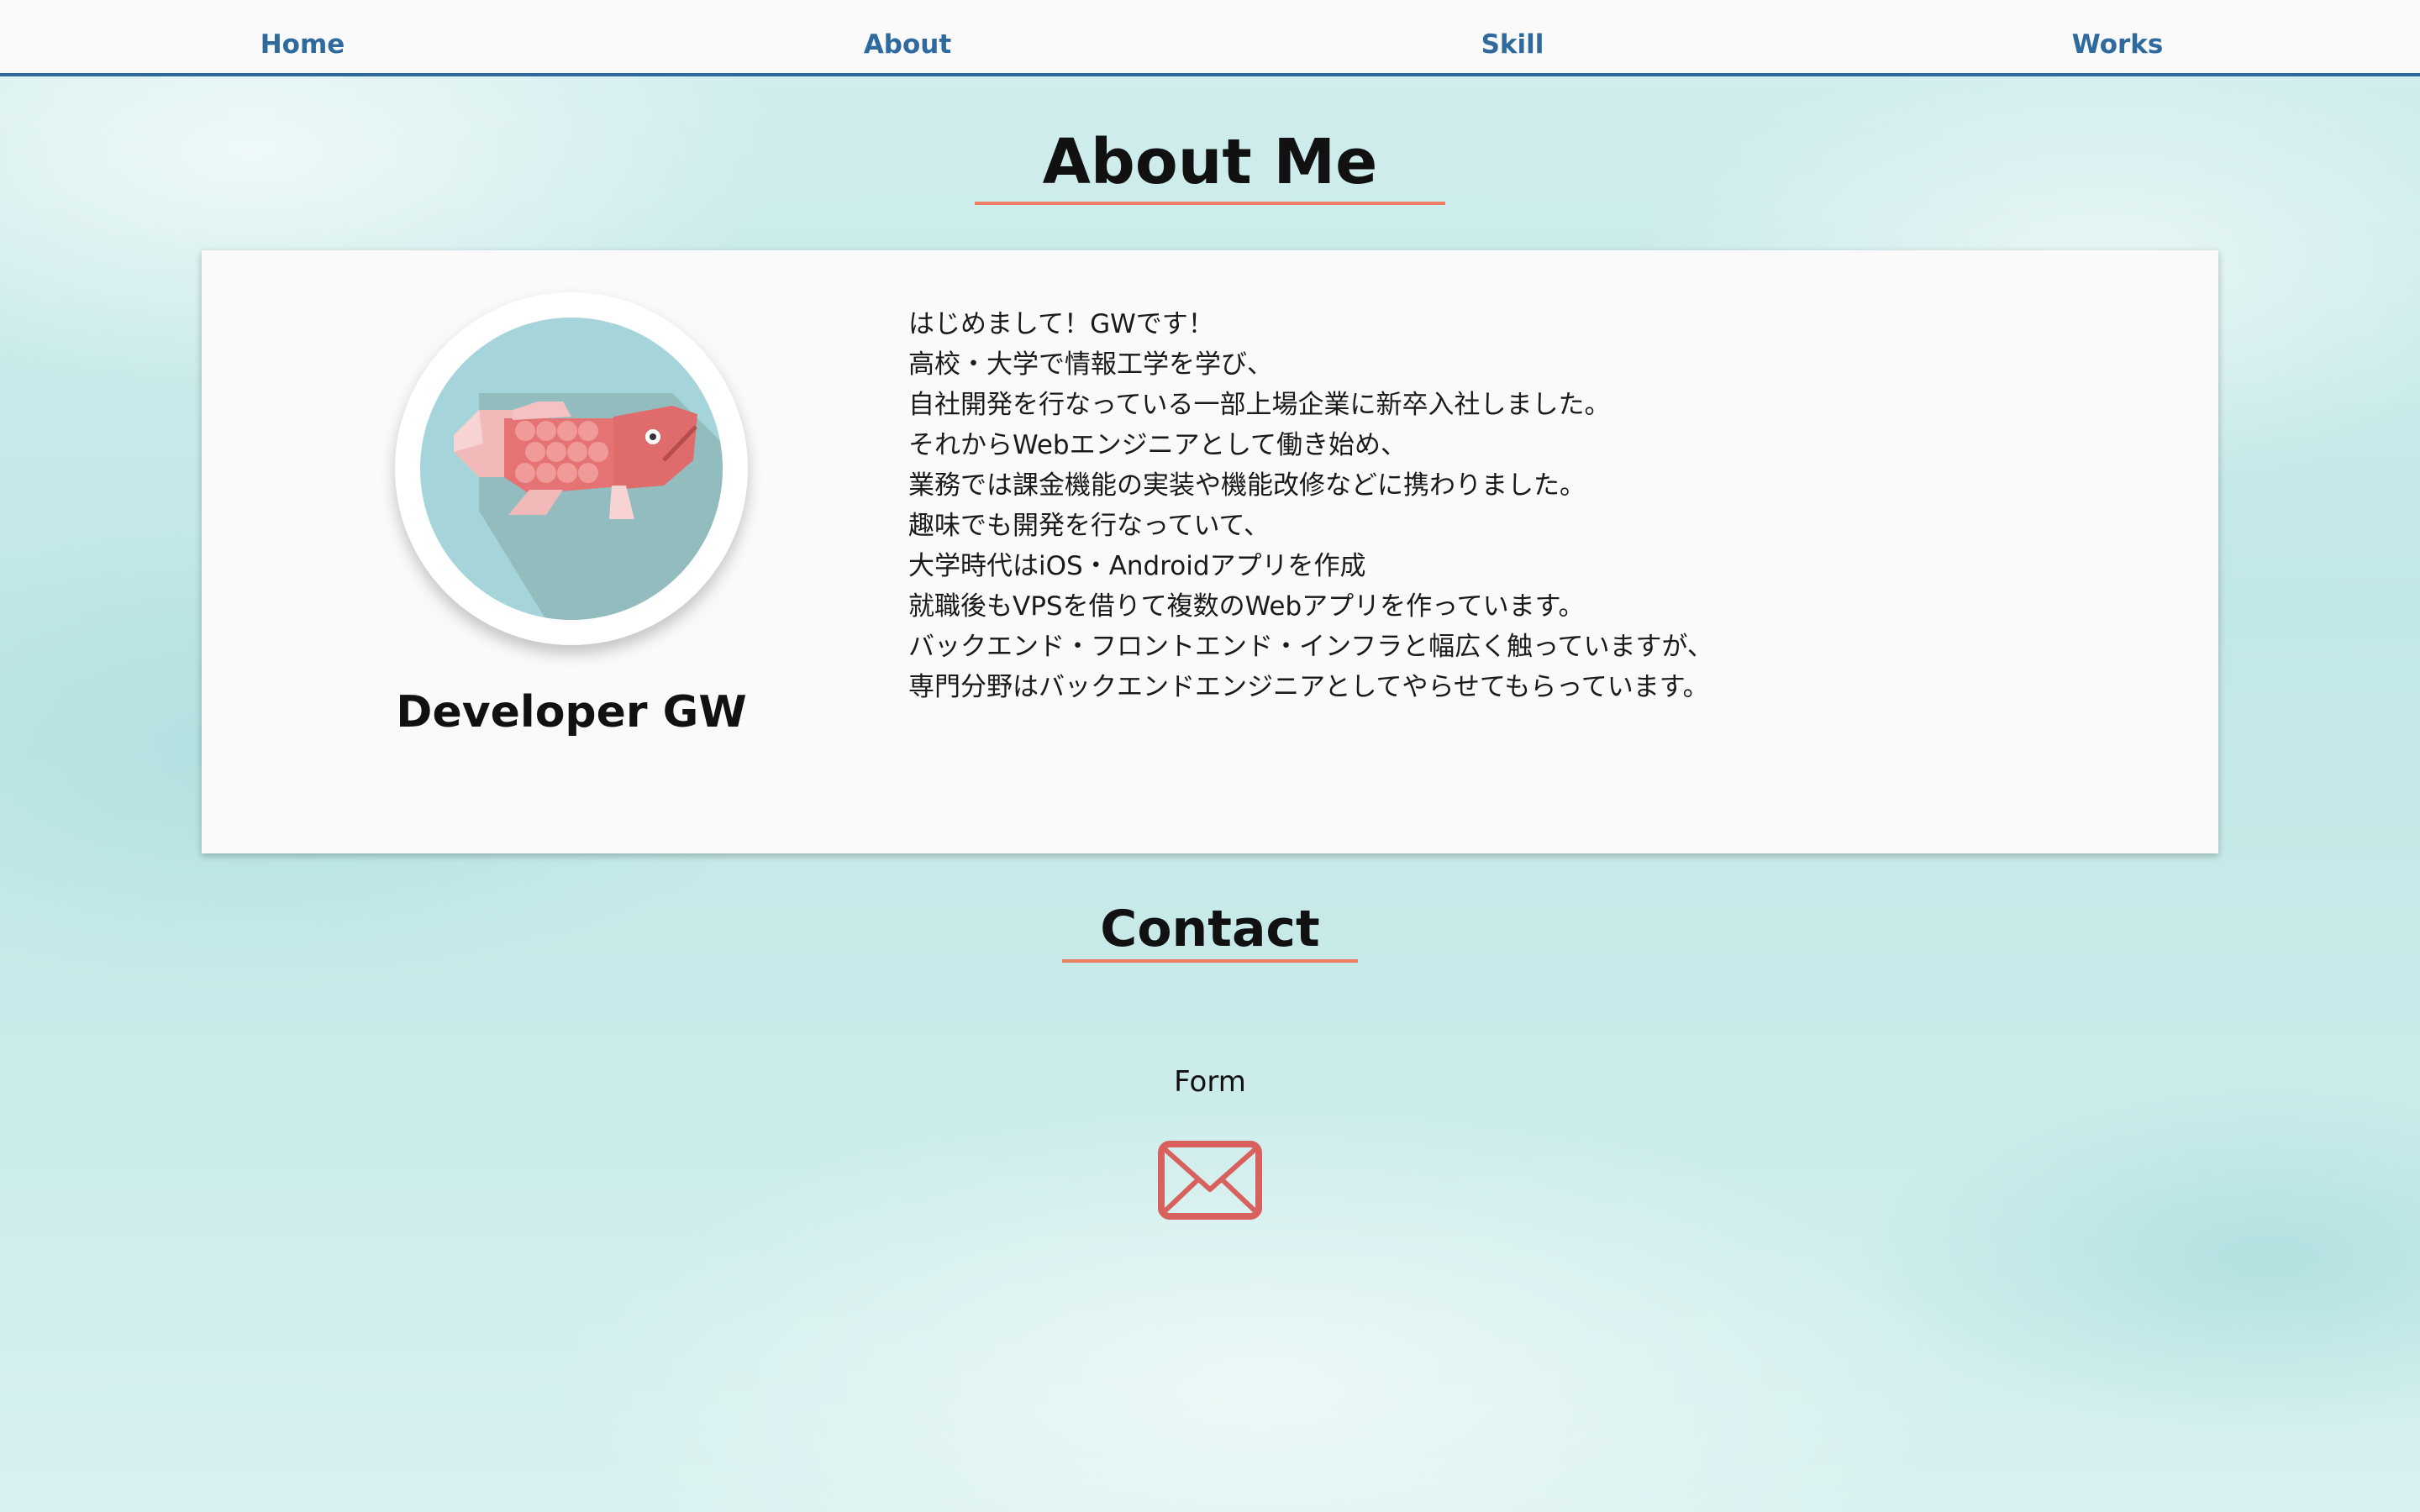 Image resolution: width=2420 pixels, height=1512 pixels. I want to click on bio-line: 高校・大学で情報工学を学び、, so click(1090, 364).